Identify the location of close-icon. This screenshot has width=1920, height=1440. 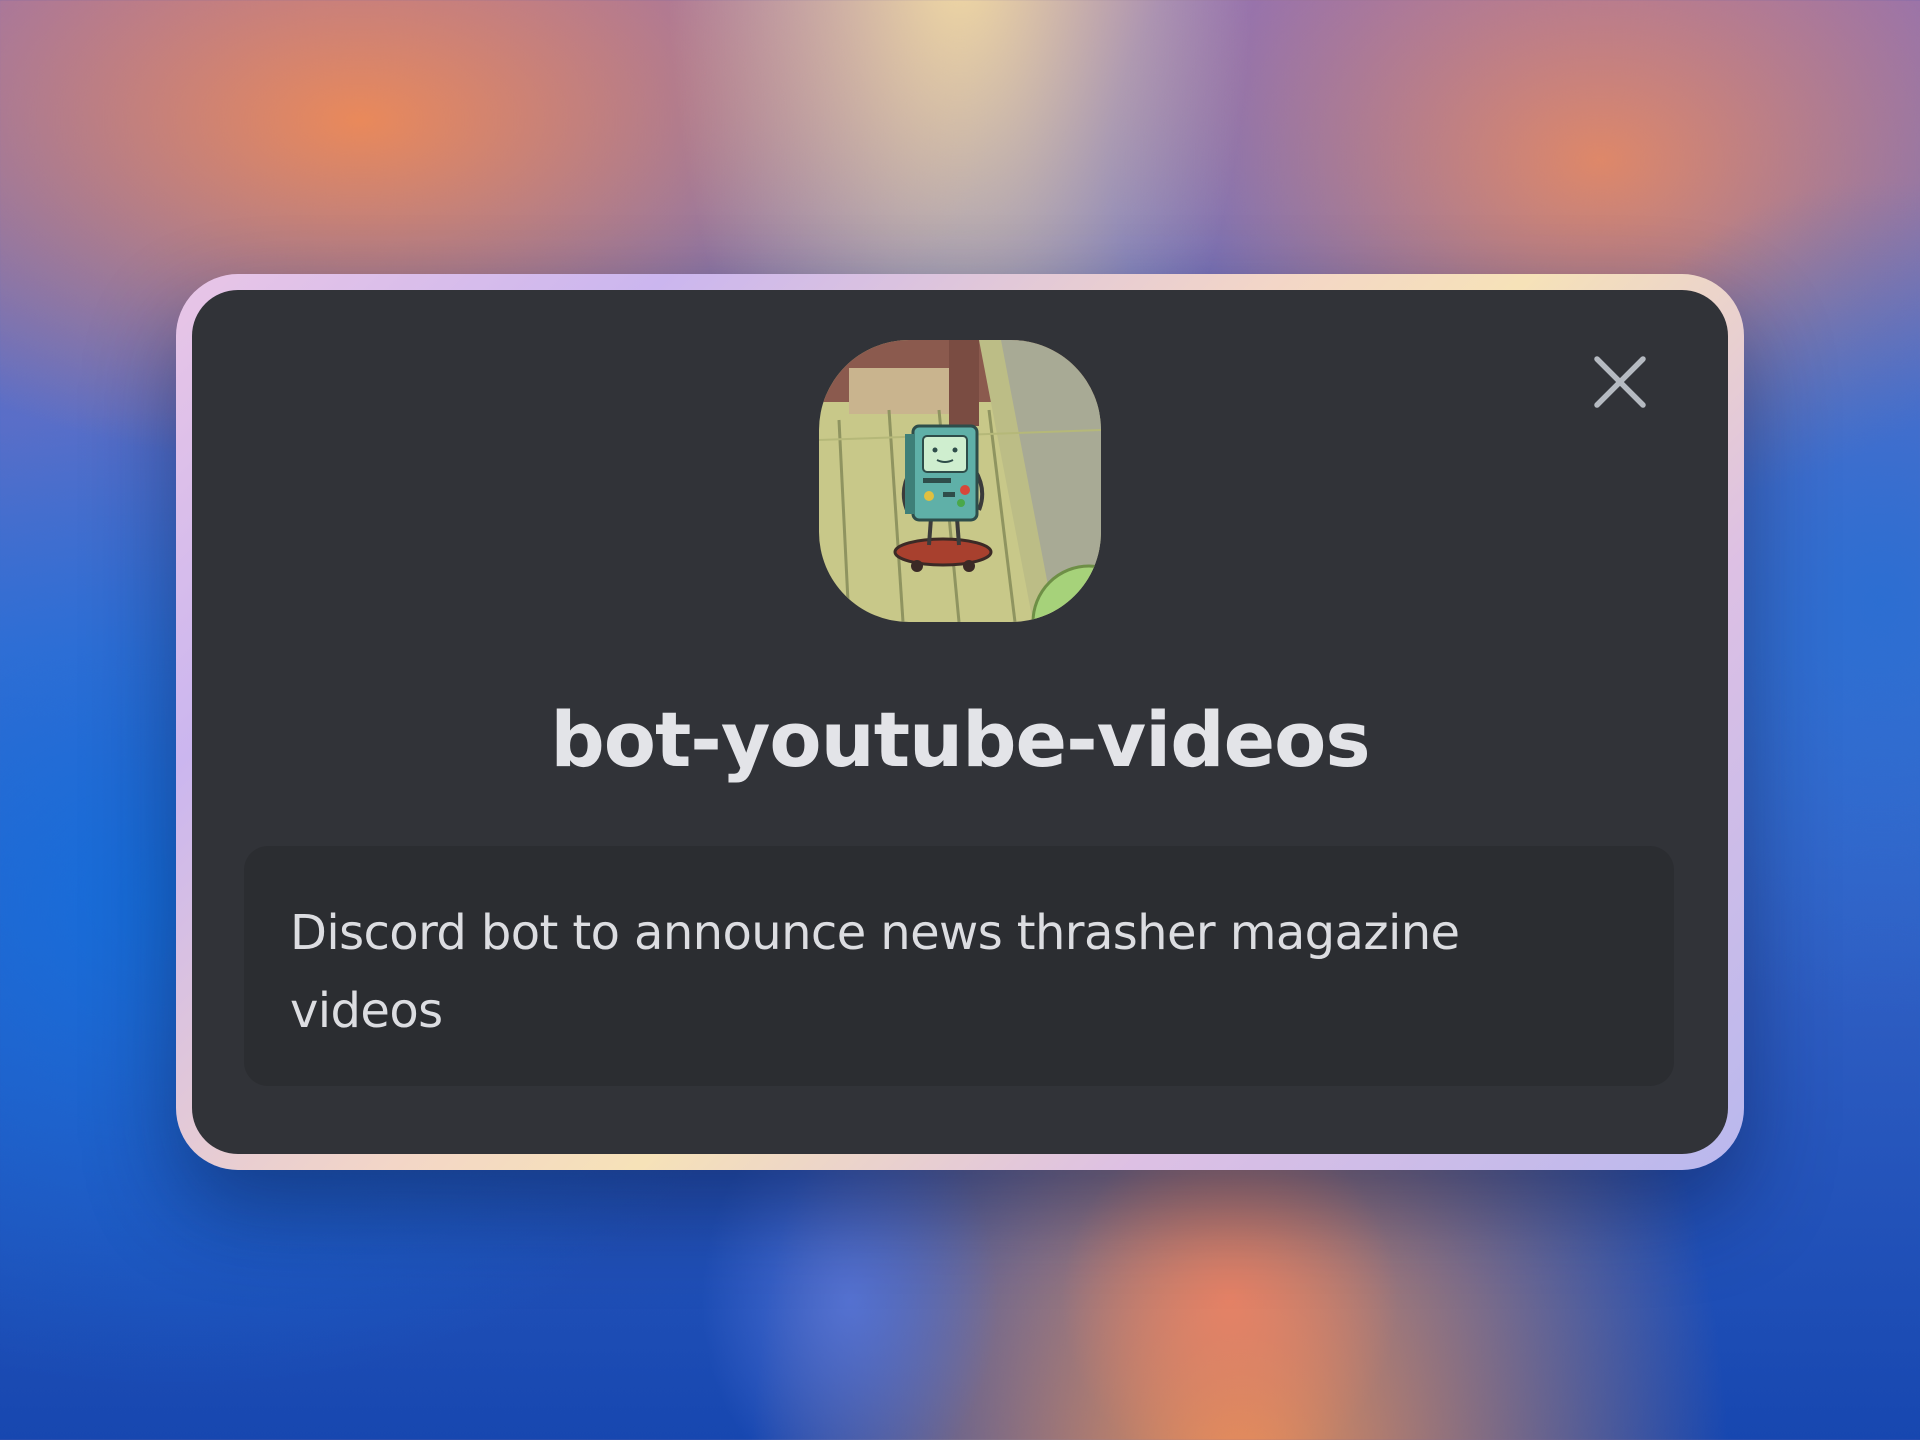
(1620, 382).